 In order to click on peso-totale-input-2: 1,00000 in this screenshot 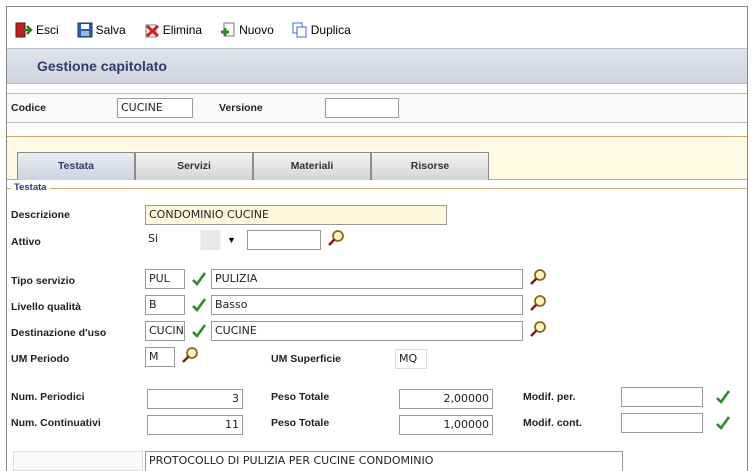, I will do `click(446, 425)`.